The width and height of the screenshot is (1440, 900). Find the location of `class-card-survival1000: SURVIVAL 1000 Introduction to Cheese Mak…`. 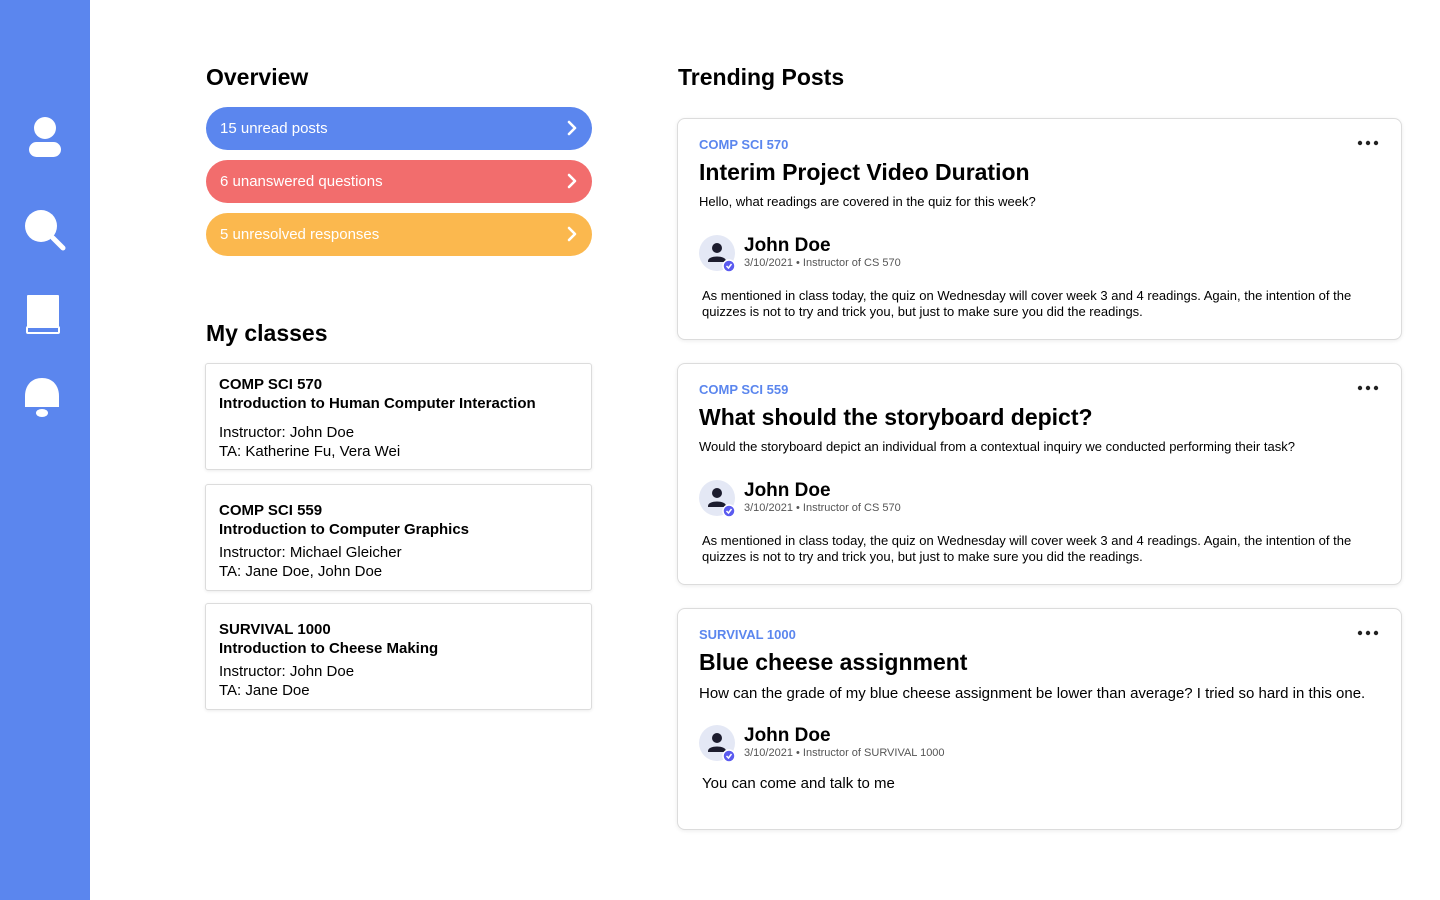

class-card-survival1000: SURVIVAL 1000 Introduction to Cheese Mak… is located at coordinates (398, 656).